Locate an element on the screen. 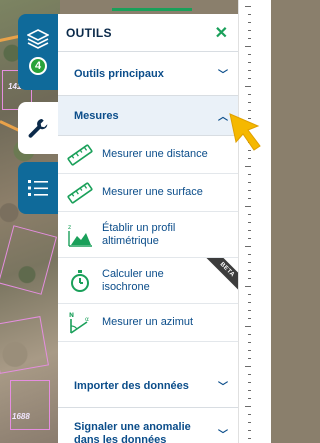 This screenshot has width=320, height=443. section-signaler-anomalie: Signaler une anomalie dans les données ﹀ is located at coordinates (148, 425).